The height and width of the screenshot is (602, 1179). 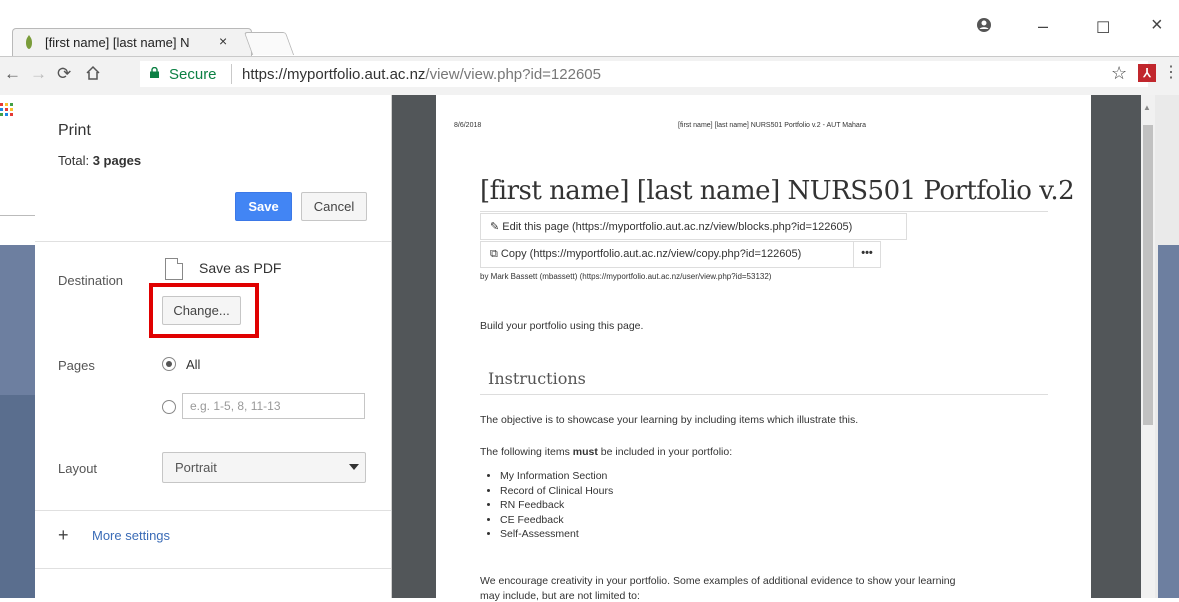 I want to click on pencil-icon: ✎, so click(x=496, y=227).